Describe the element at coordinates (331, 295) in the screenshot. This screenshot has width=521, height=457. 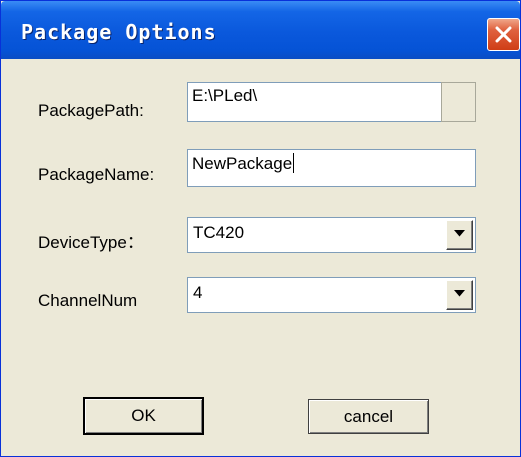
I see `channel-num-select: 4` at that location.